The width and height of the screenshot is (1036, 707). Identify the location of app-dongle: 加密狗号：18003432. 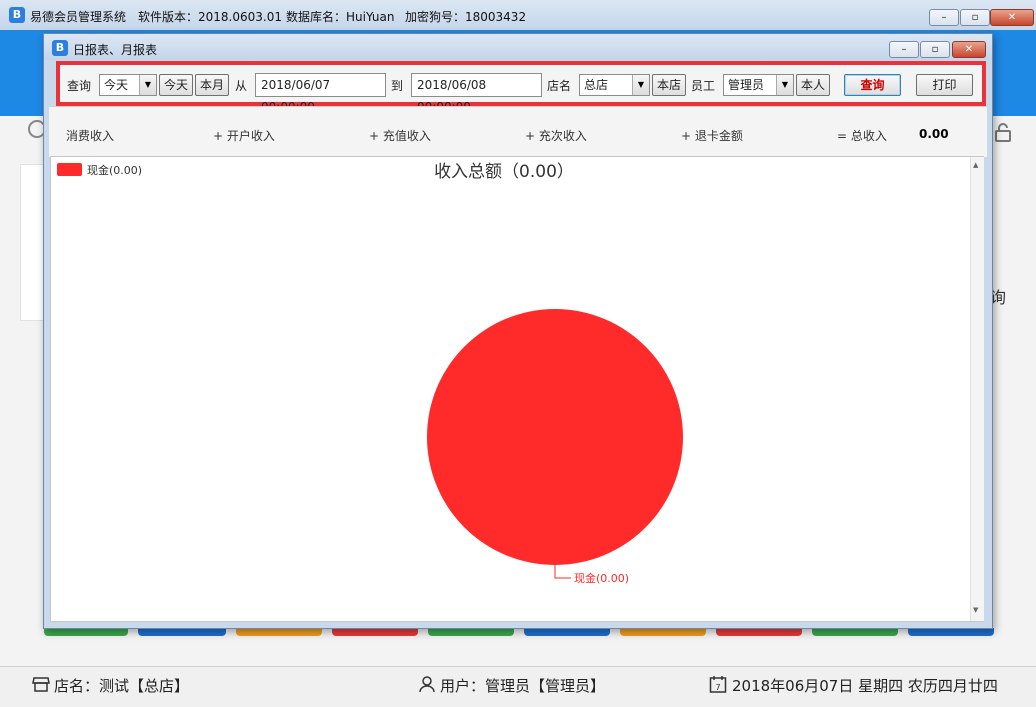
(466, 17).